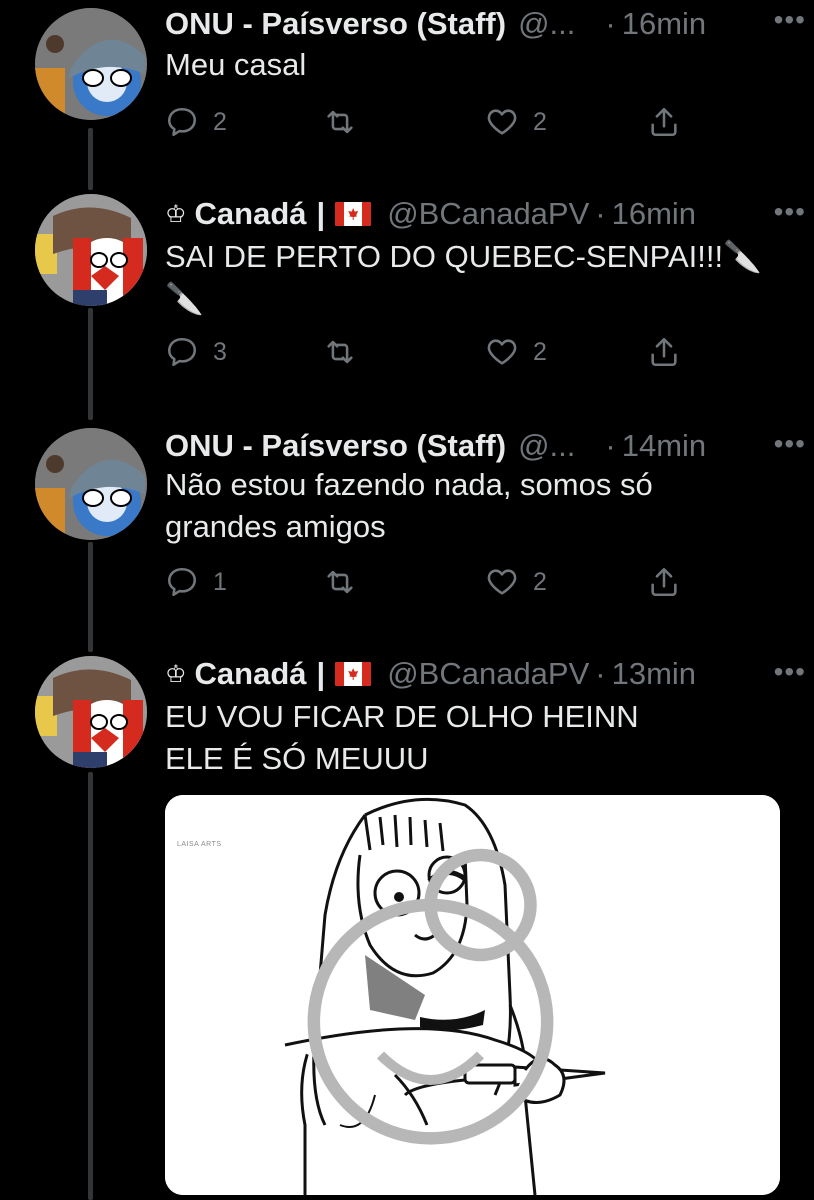 The height and width of the screenshot is (1200, 814). Describe the element at coordinates (220, 581) in the screenshot. I see `reply-count: 1` at that location.